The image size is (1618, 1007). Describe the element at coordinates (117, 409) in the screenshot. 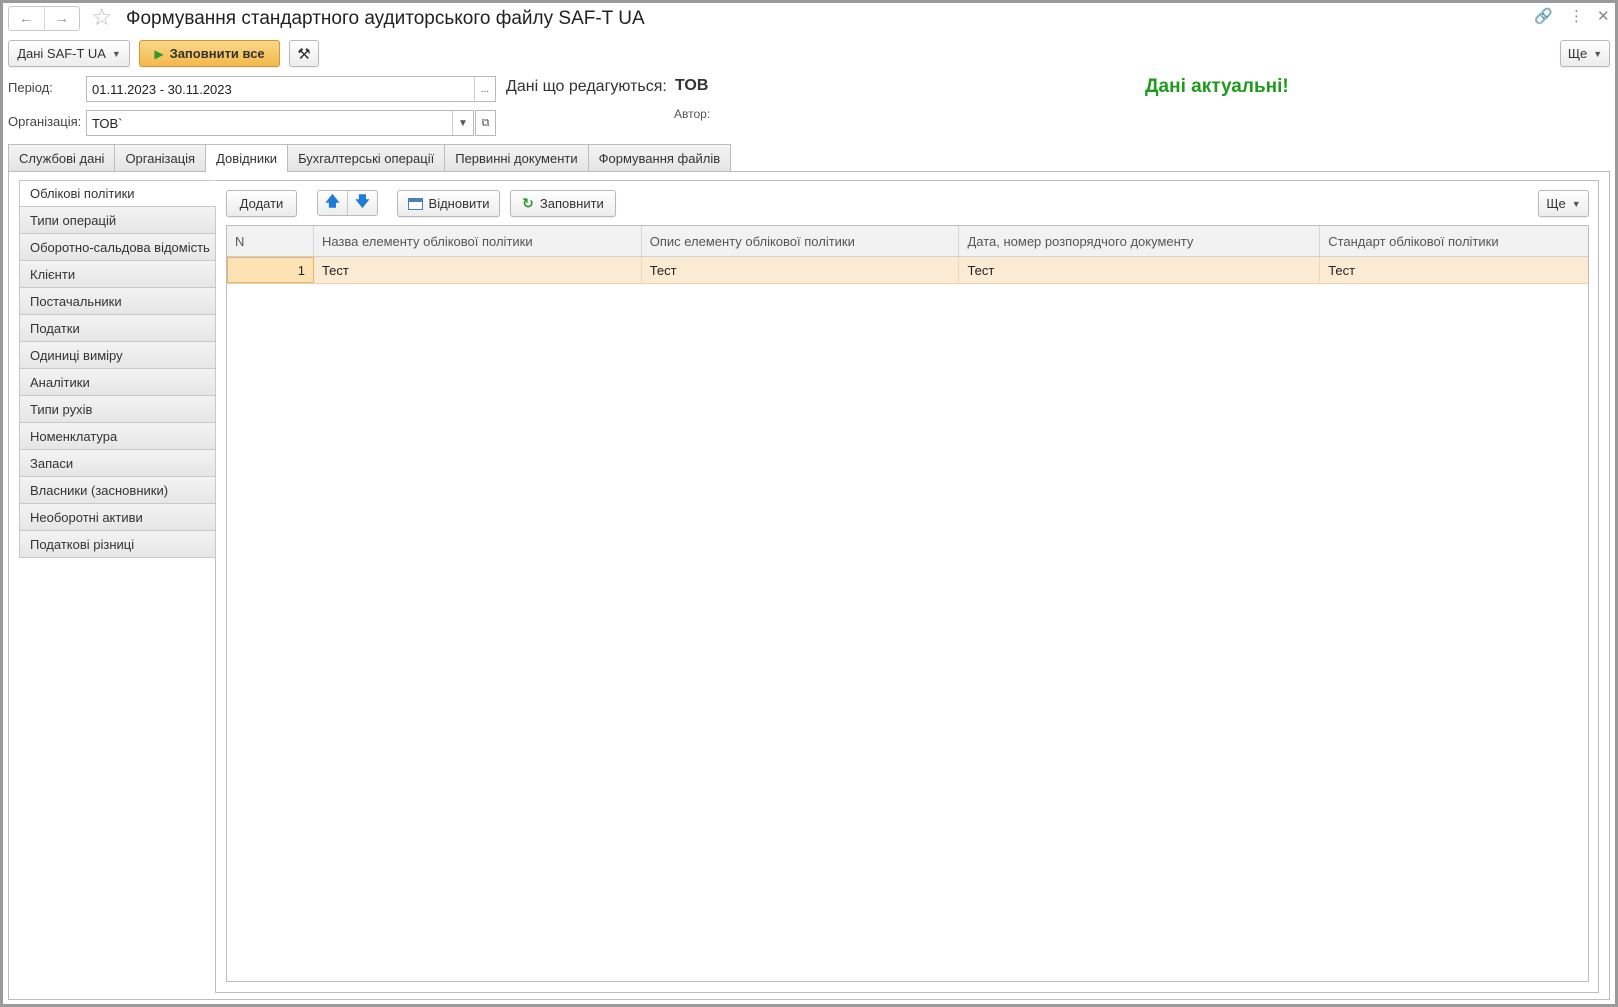

I see `side-item-movement-types: Типи рухів` at that location.